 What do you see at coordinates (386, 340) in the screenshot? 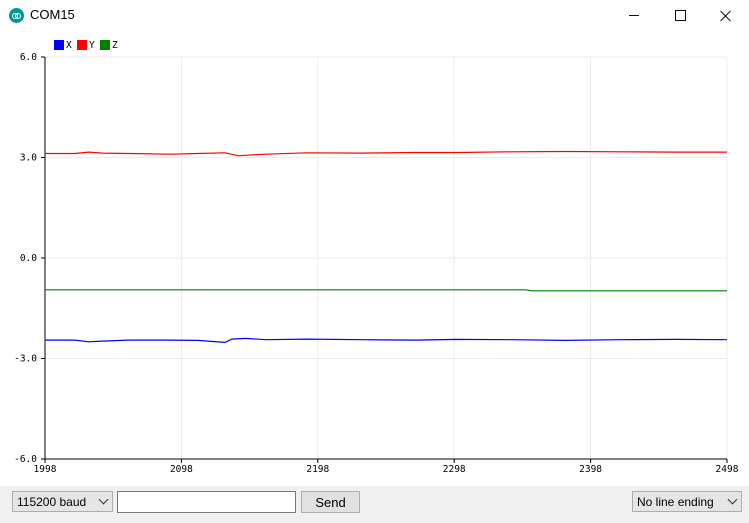
I see `series-line-x` at bounding box center [386, 340].